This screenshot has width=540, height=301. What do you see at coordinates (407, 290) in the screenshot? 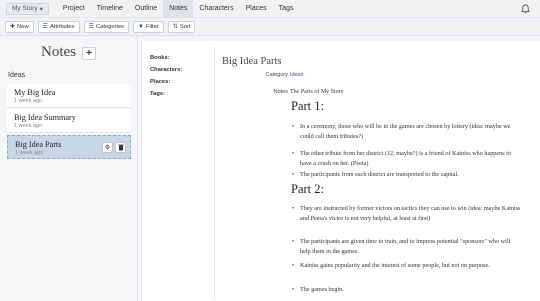
I see `list-item: The games begin.` at bounding box center [407, 290].